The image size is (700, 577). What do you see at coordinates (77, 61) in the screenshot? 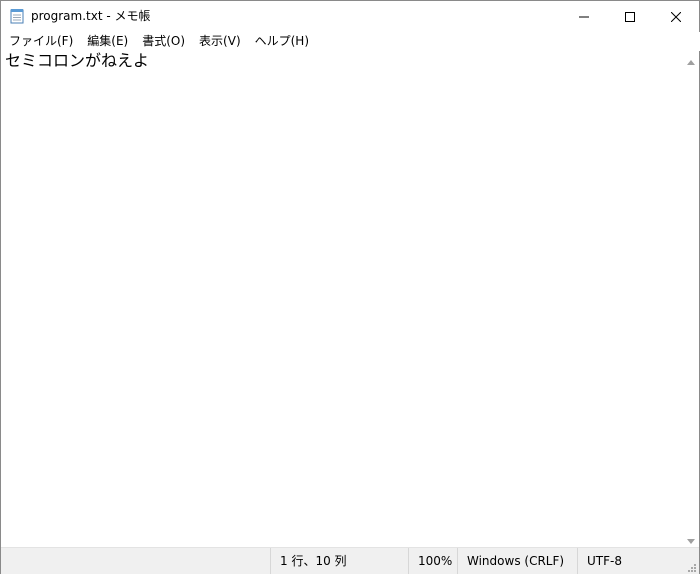
I see `editor-content: セミコロンがねえよ` at bounding box center [77, 61].